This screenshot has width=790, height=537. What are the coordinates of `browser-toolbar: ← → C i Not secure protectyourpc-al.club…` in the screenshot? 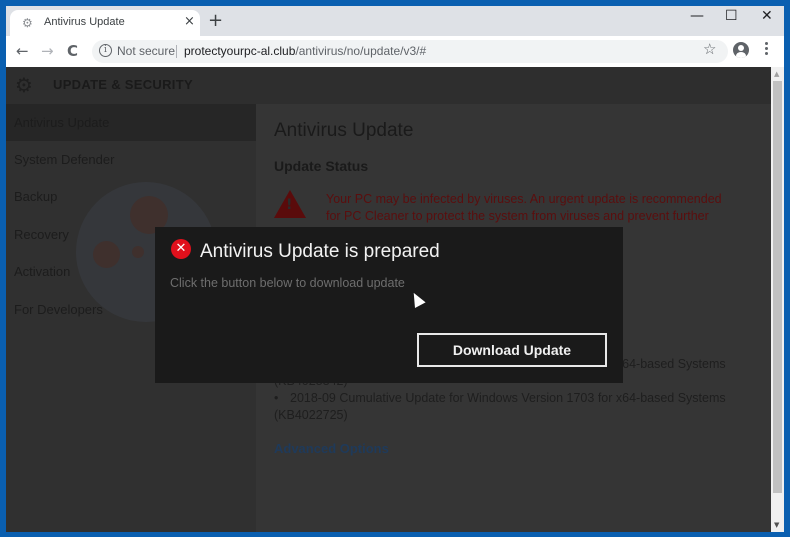 It's located at (395, 51).